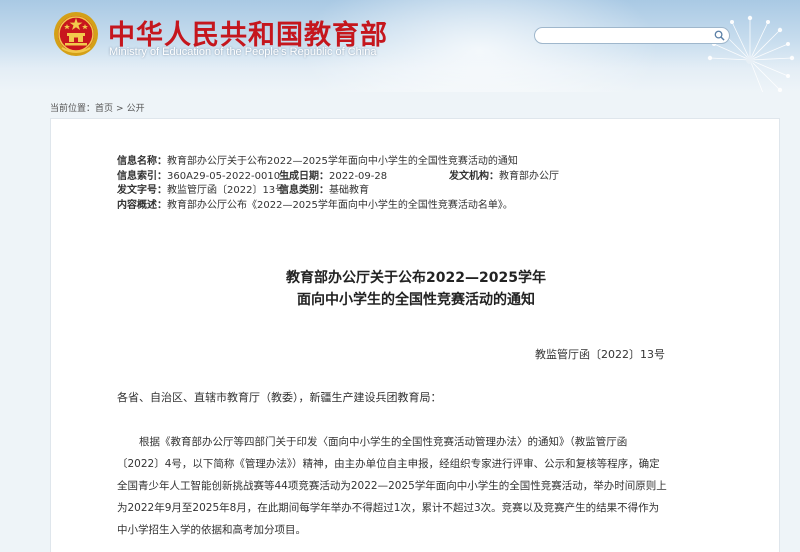 This screenshot has width=800, height=552. Describe the element at coordinates (142, 205) in the screenshot. I see `meta-summary-label: 内容概述：` at that location.